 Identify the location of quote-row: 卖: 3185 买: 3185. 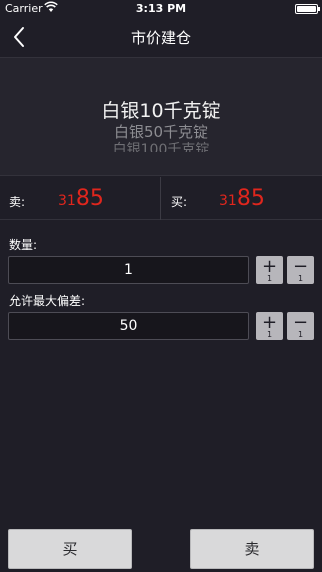
(161, 198).